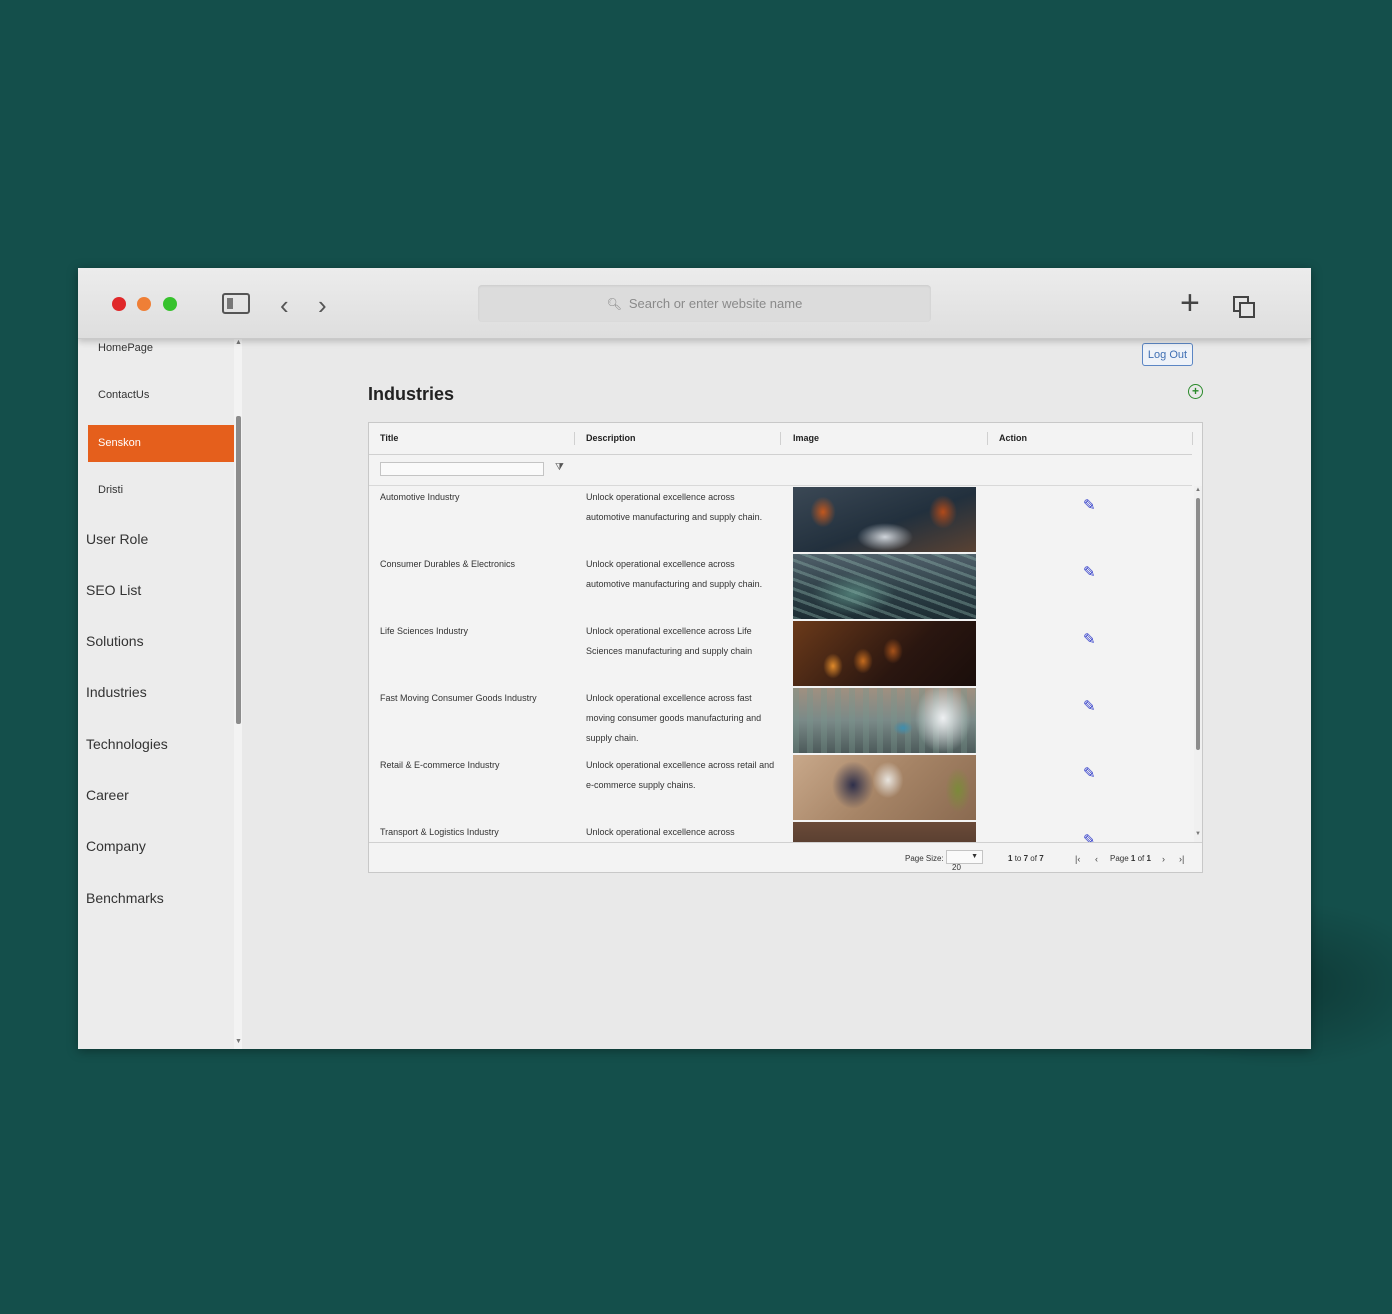 The width and height of the screenshot is (1392, 1314). Describe the element at coordinates (448, 564) in the screenshot. I see `row-title: Consumer Durables & Electronics` at that location.